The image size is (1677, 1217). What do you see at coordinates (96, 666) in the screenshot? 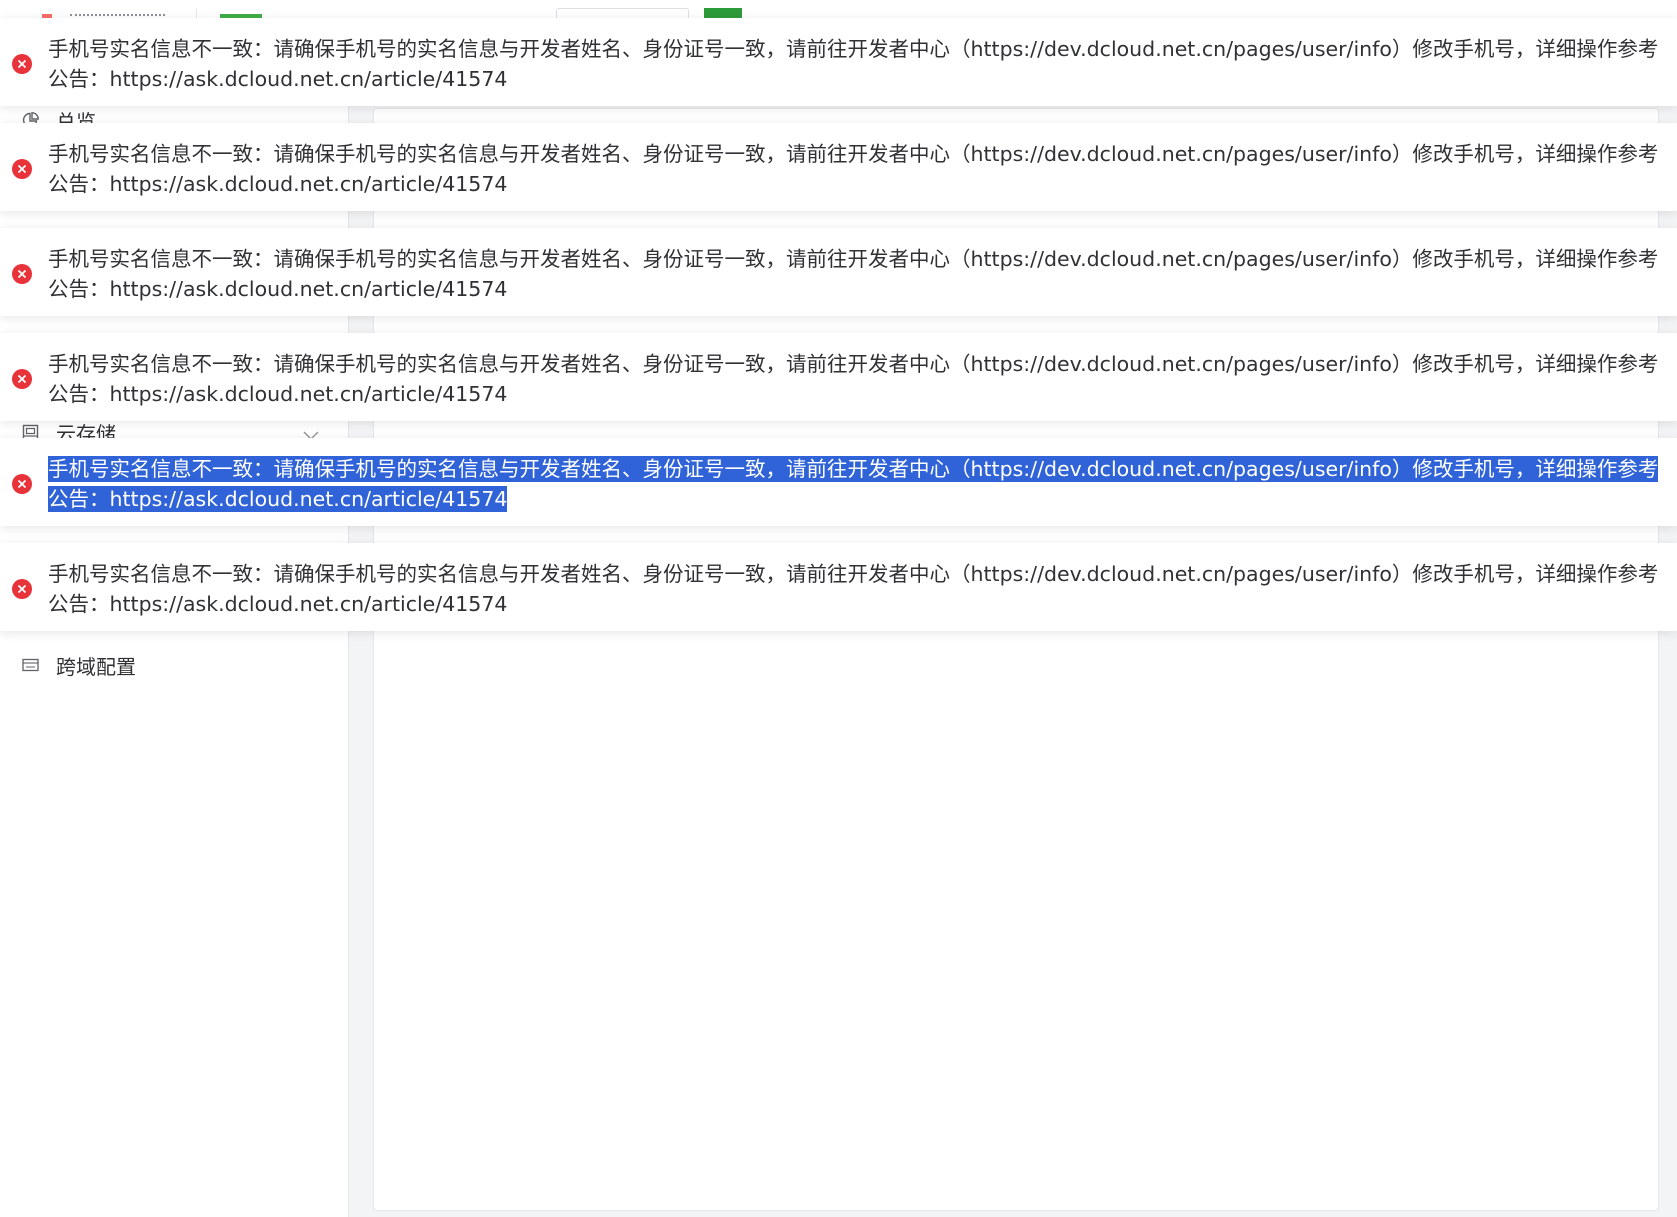
I see `sidebar-item-label: 跨域配置` at bounding box center [96, 666].